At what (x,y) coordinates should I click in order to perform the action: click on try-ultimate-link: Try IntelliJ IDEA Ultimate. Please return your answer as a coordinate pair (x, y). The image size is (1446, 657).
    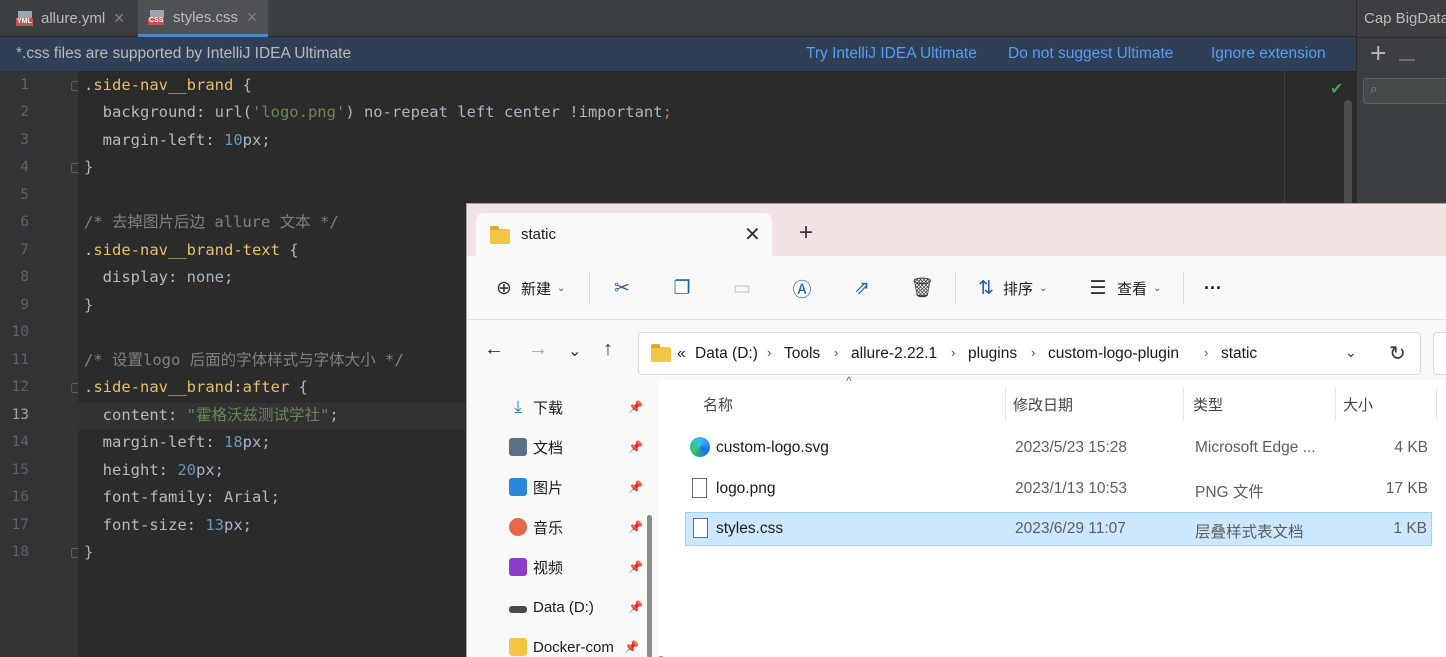
    Looking at the image, I should click on (891, 54).